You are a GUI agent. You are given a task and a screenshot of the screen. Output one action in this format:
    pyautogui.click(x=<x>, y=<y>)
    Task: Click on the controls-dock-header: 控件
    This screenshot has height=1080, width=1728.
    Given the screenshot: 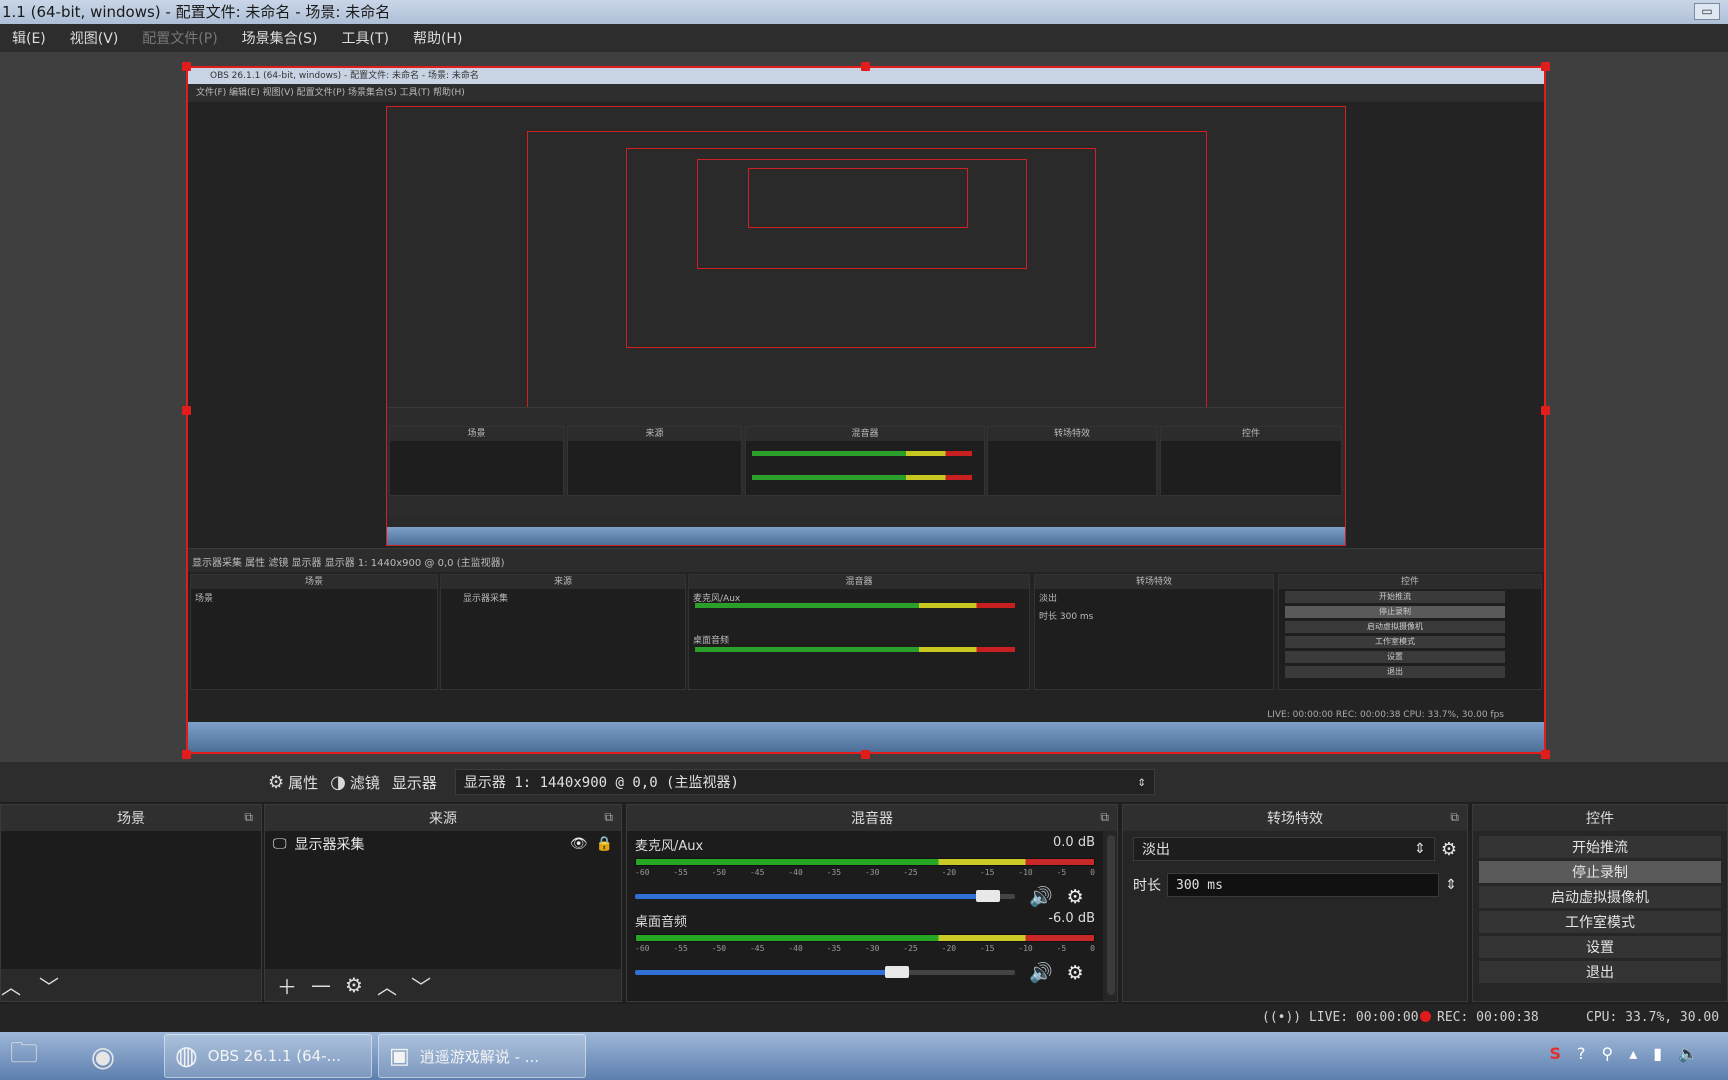 What is the action you would take?
    pyautogui.click(x=1600, y=818)
    